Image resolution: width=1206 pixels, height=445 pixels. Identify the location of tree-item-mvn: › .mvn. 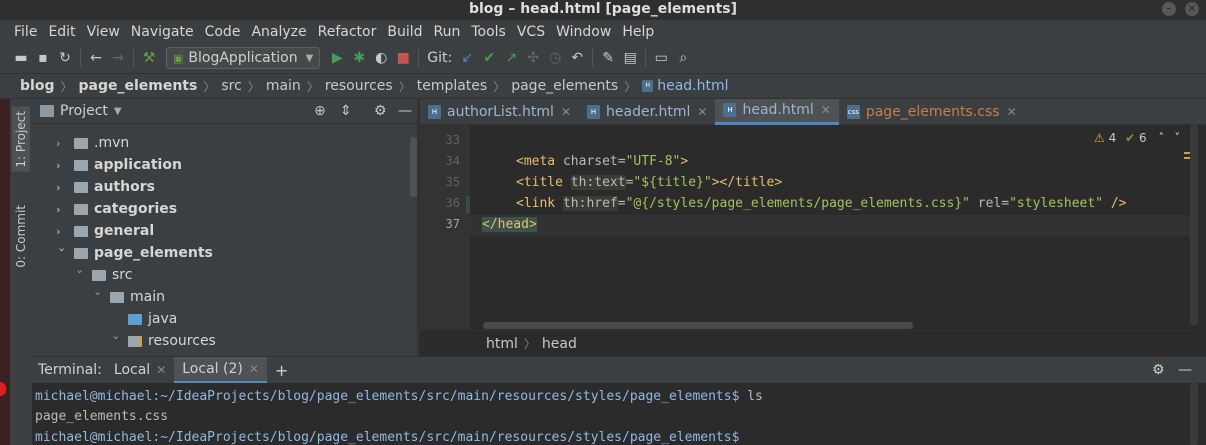
(92, 143).